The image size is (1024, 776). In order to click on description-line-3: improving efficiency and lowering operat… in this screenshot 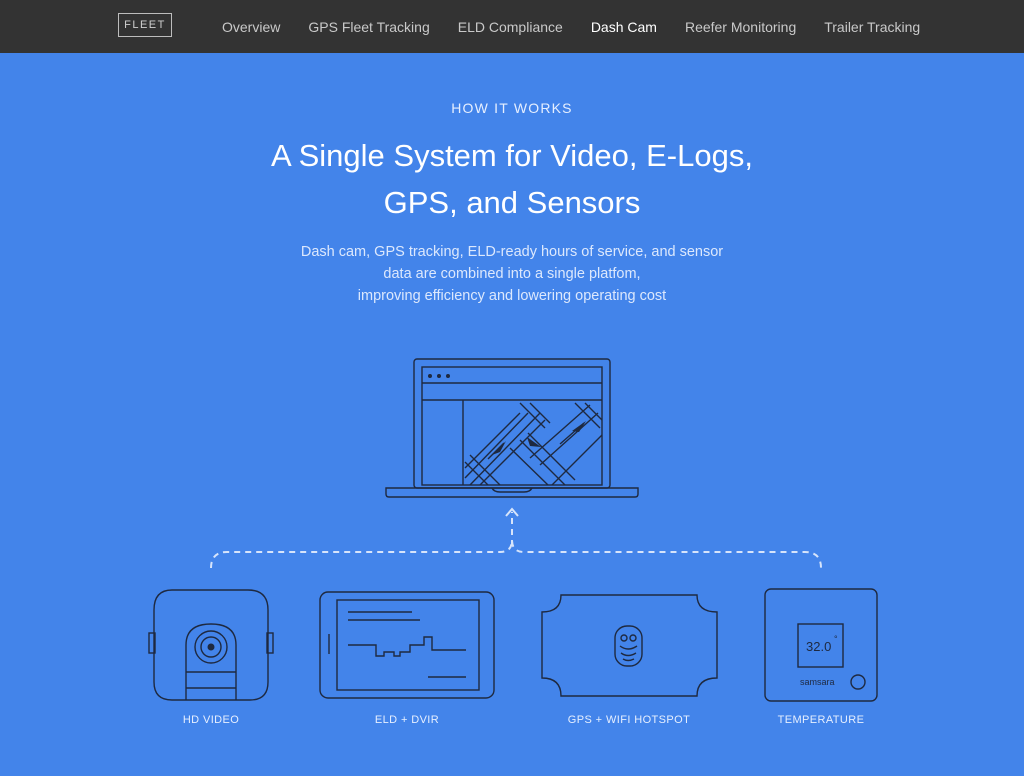, I will do `click(512, 296)`.